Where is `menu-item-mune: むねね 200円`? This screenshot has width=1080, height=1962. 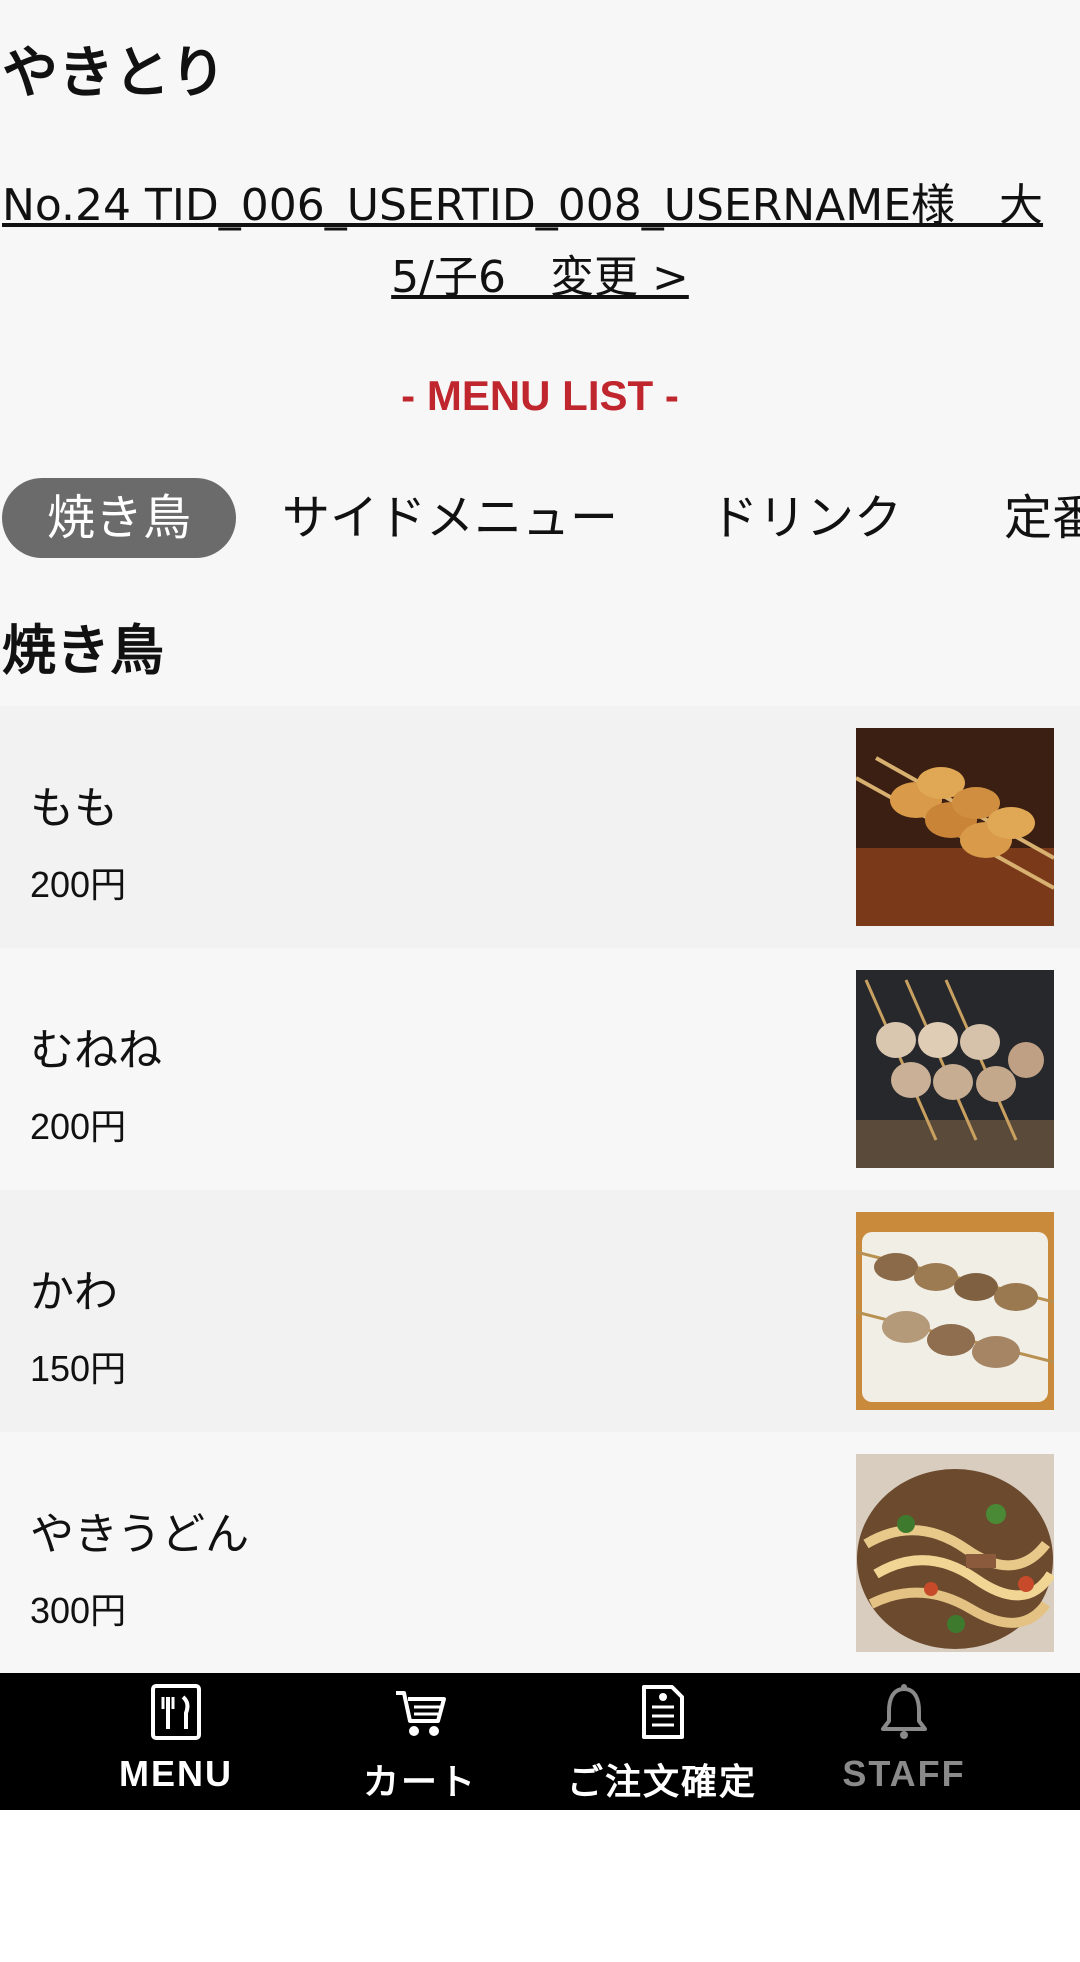
menu-item-mune: むねね 200円 is located at coordinates (540, 1069).